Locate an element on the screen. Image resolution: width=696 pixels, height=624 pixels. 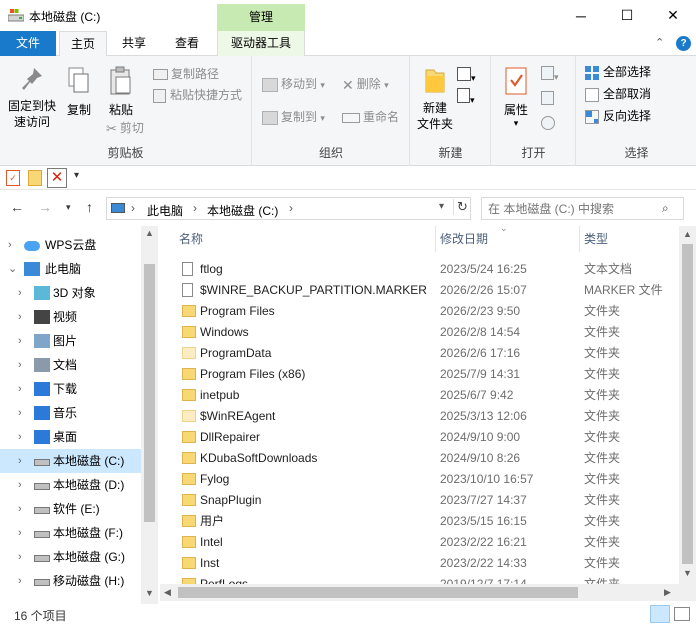
paste-shortcut-button: 粘贴快捷方式 is located at coordinates (197, 95).